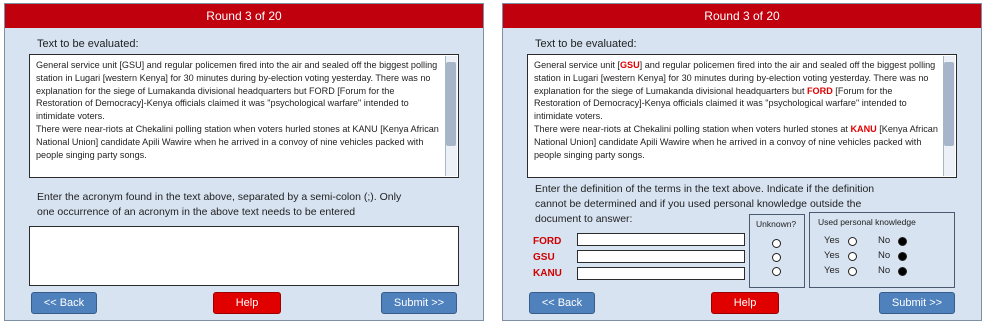  Describe the element at coordinates (661, 273) in the screenshot. I see `definition-input-kanu` at that location.